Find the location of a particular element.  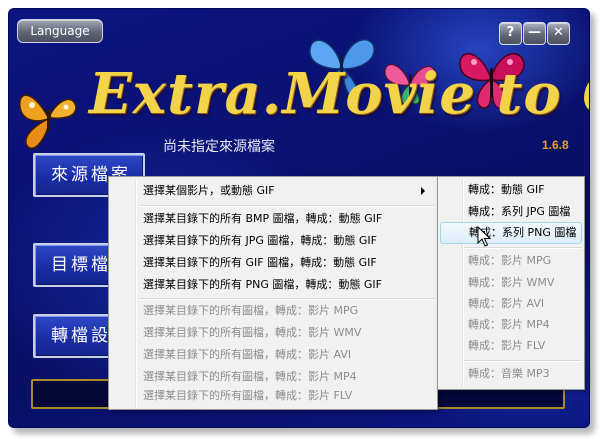

help-button: ? is located at coordinates (510, 33).